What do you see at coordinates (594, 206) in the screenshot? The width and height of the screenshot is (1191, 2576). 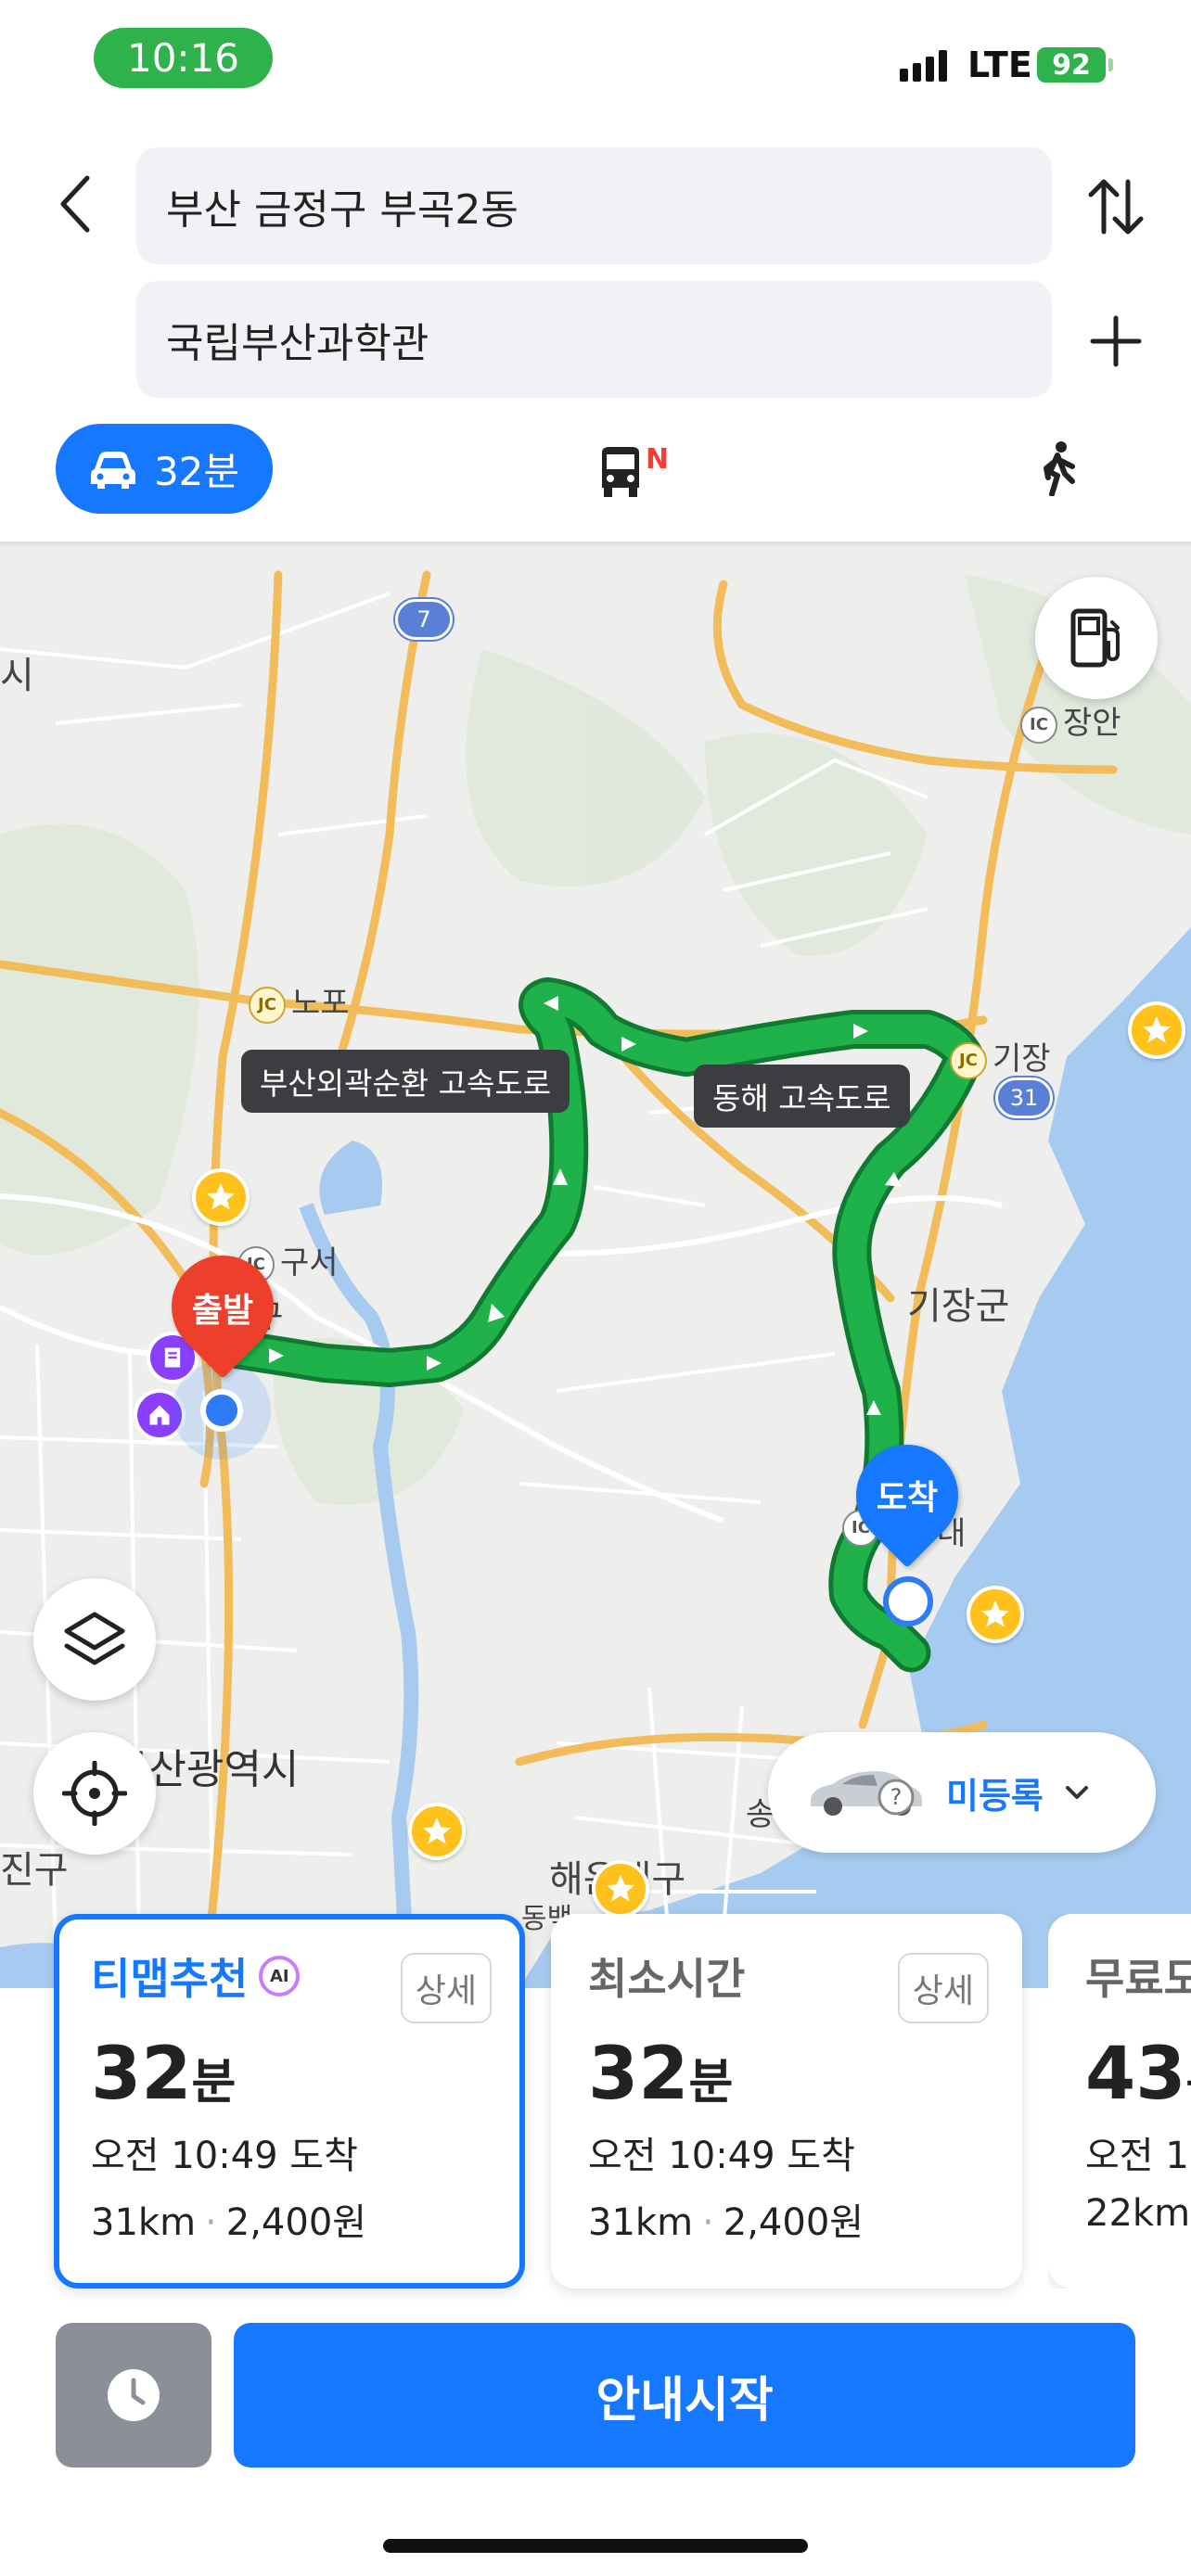 I see `origin-input: 부산 금정구 부곡2동` at bounding box center [594, 206].